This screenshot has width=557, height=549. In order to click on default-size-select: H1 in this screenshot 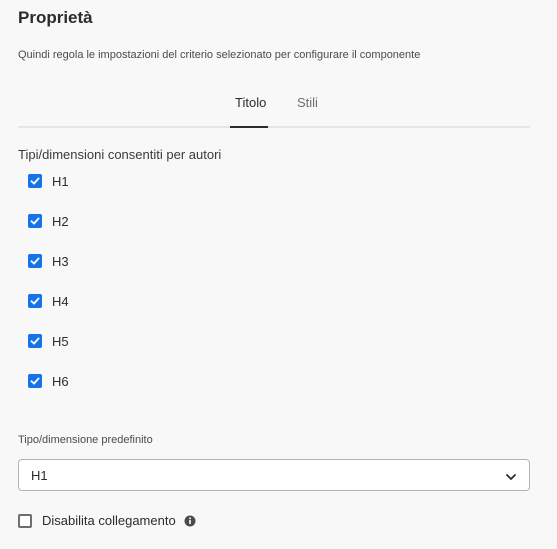, I will do `click(274, 475)`.